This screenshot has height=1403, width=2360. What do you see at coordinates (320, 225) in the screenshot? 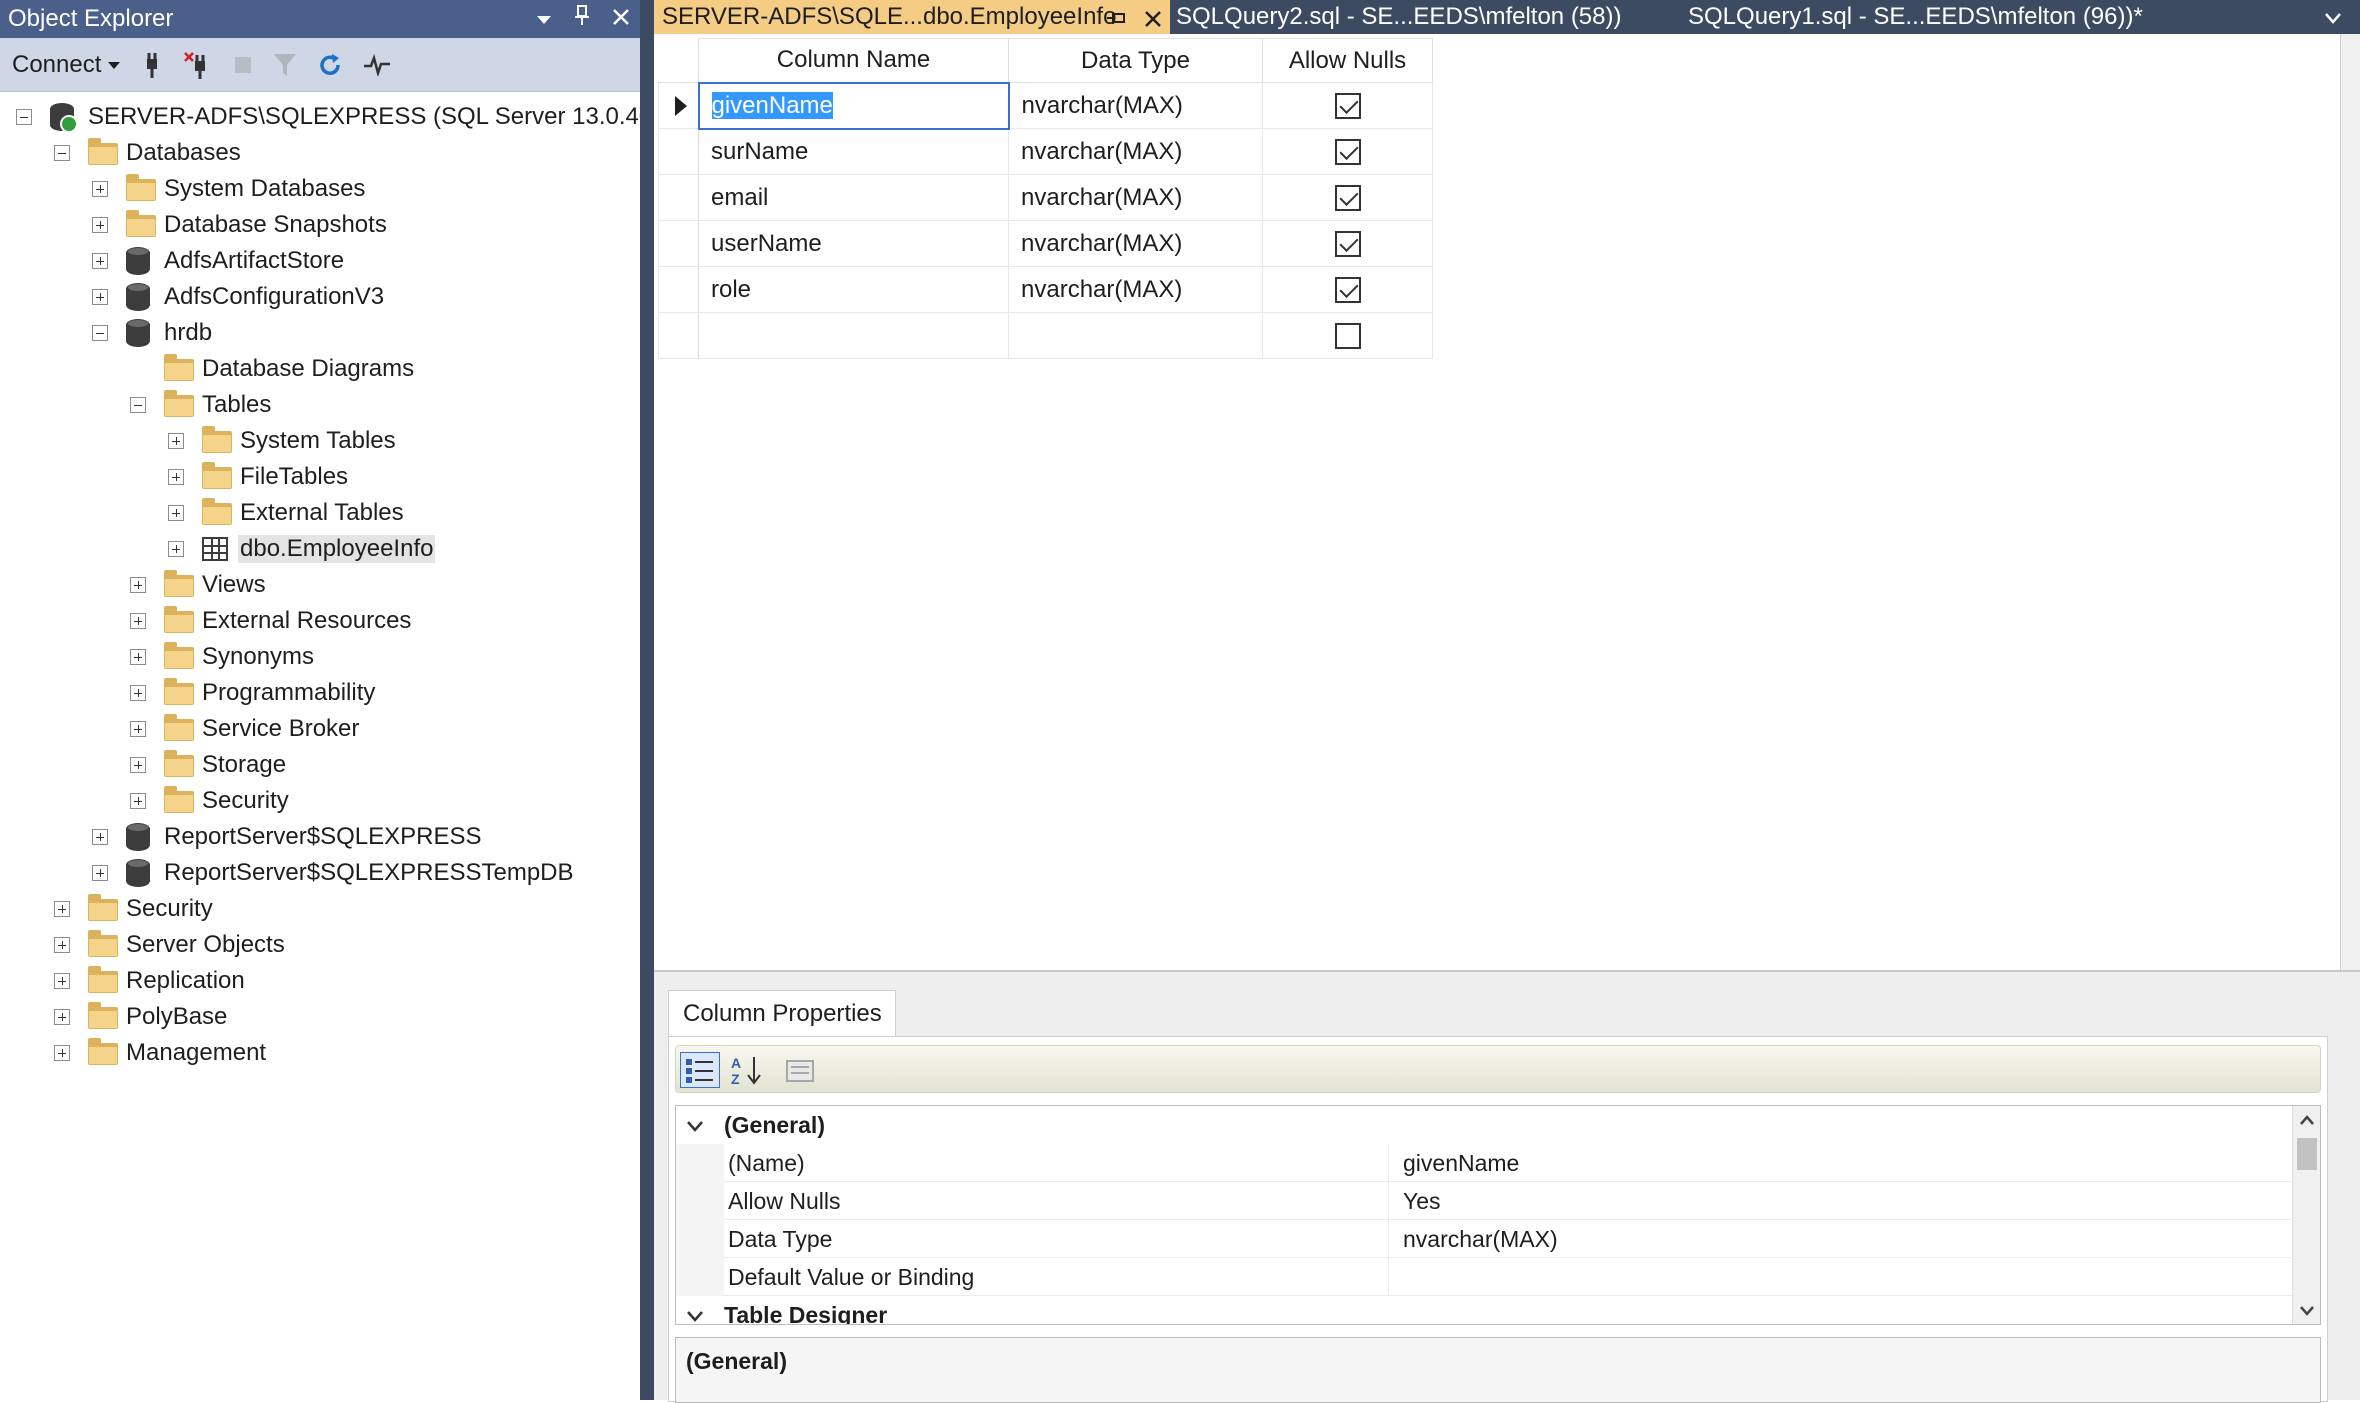
I see `tree-node-database-snapshots: Database Snapshots` at bounding box center [320, 225].